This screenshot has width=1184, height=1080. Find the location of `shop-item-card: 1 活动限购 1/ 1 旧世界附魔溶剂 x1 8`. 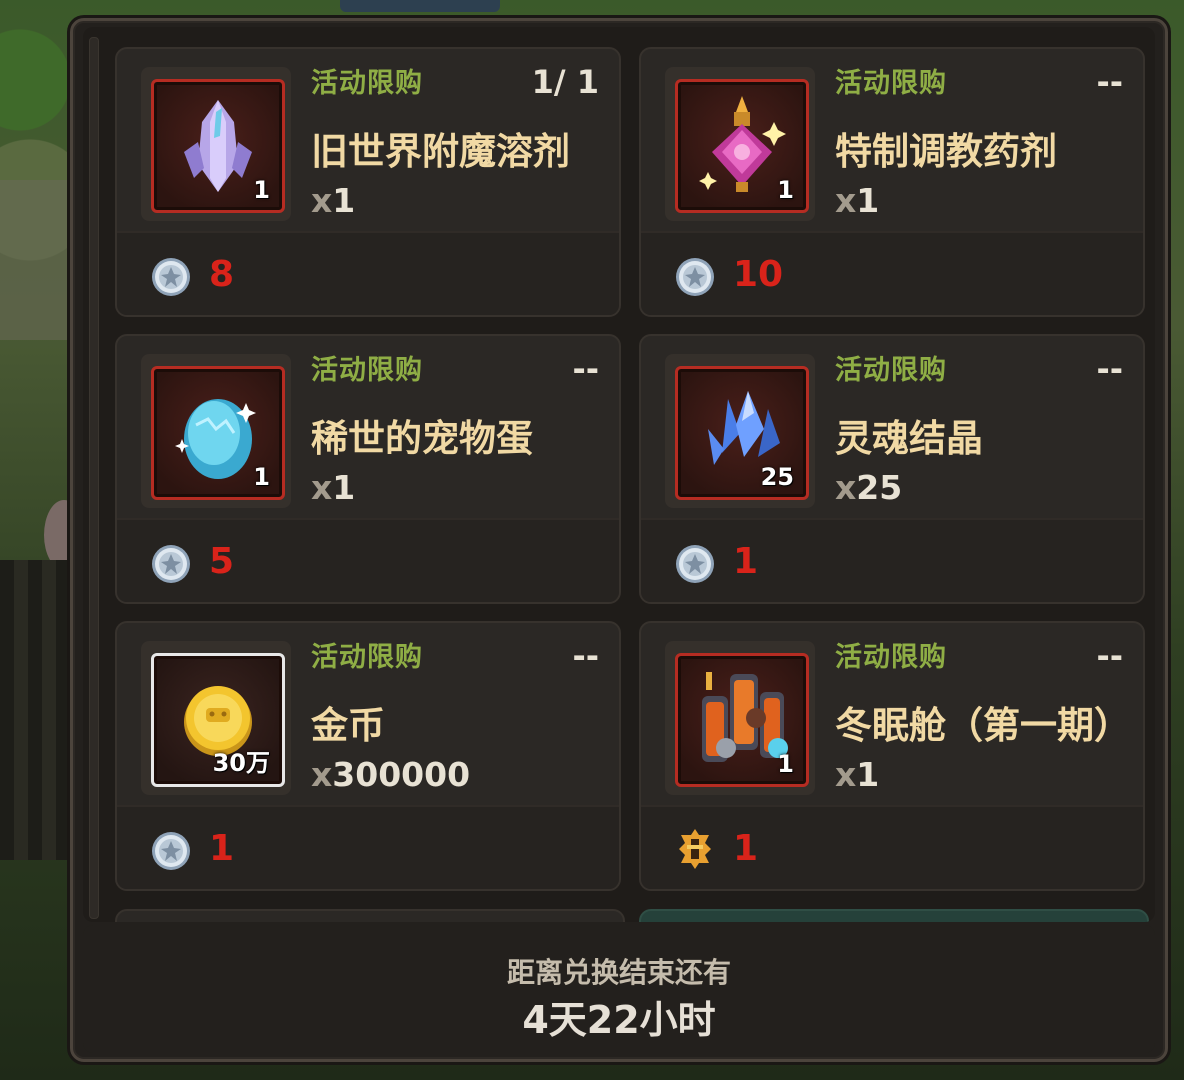

shop-item-card: 1 活动限购 1/ 1 旧世界附魔溶剂 x1 8 is located at coordinates (368, 182).